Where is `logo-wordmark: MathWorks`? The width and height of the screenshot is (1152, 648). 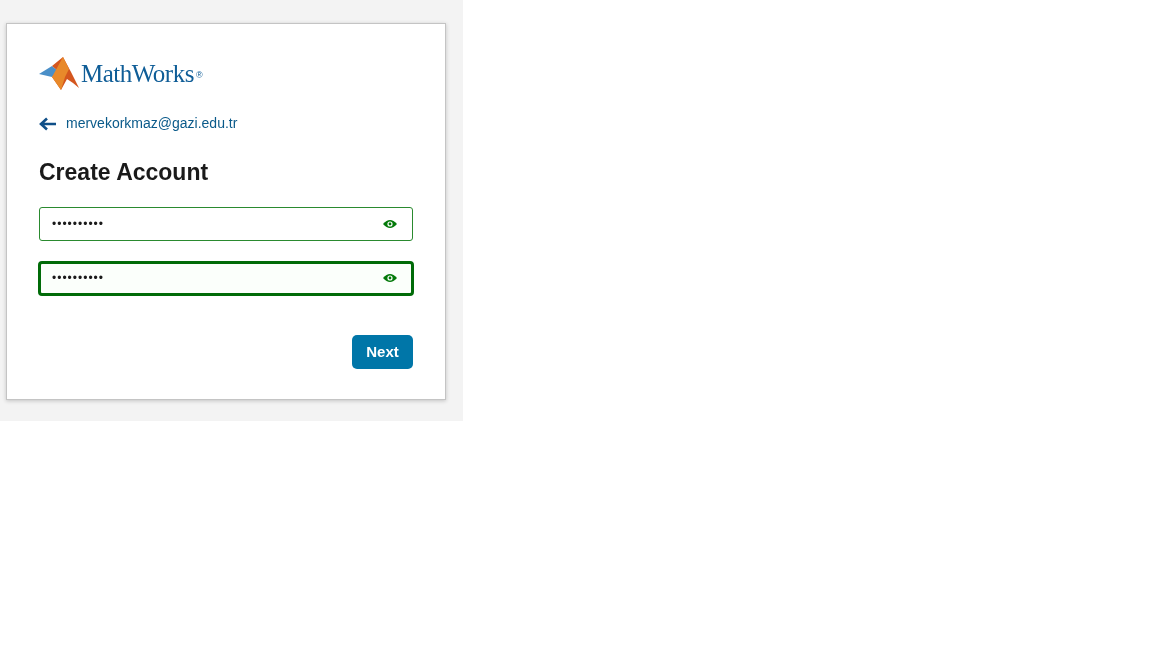 logo-wordmark: MathWorks is located at coordinates (137, 73).